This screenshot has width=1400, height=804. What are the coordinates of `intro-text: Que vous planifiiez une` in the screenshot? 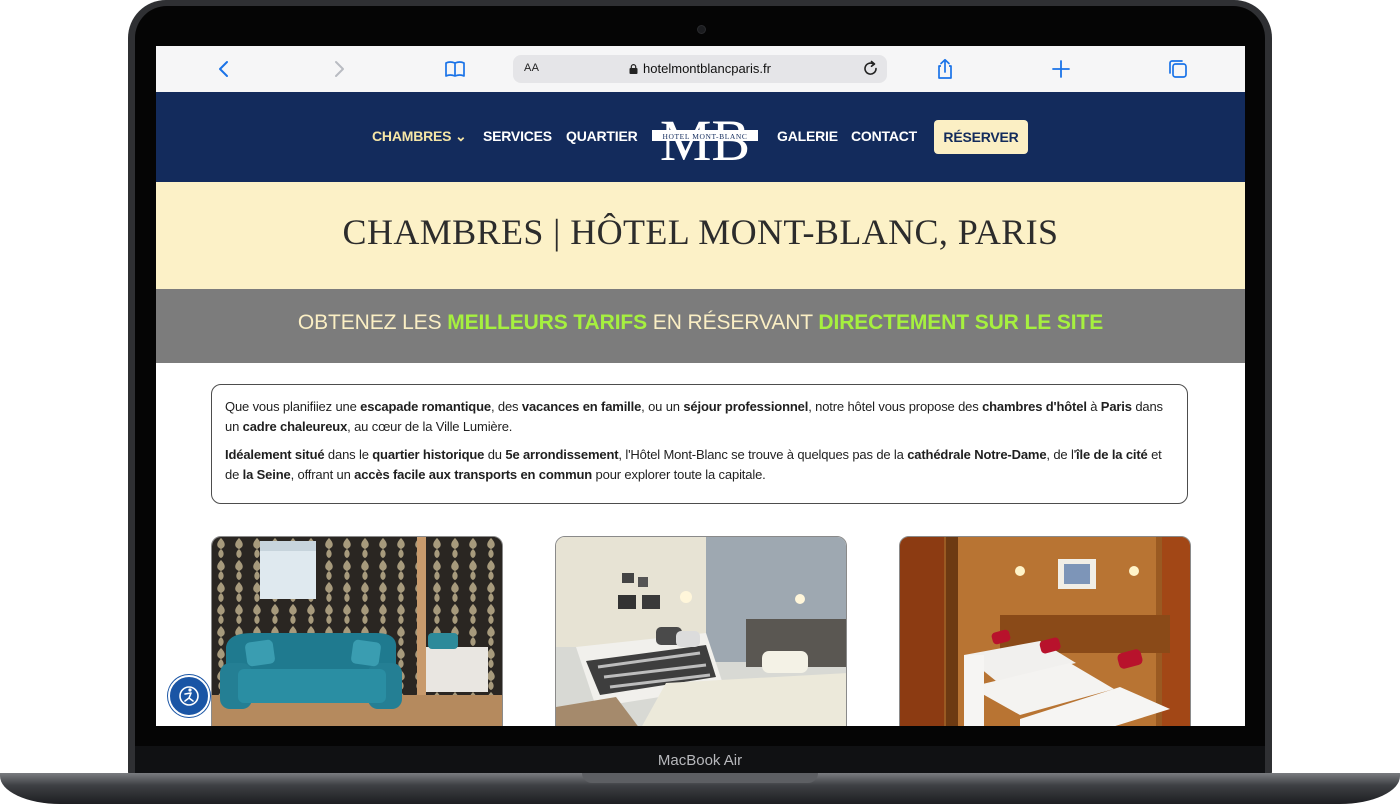 It's located at (293, 406).